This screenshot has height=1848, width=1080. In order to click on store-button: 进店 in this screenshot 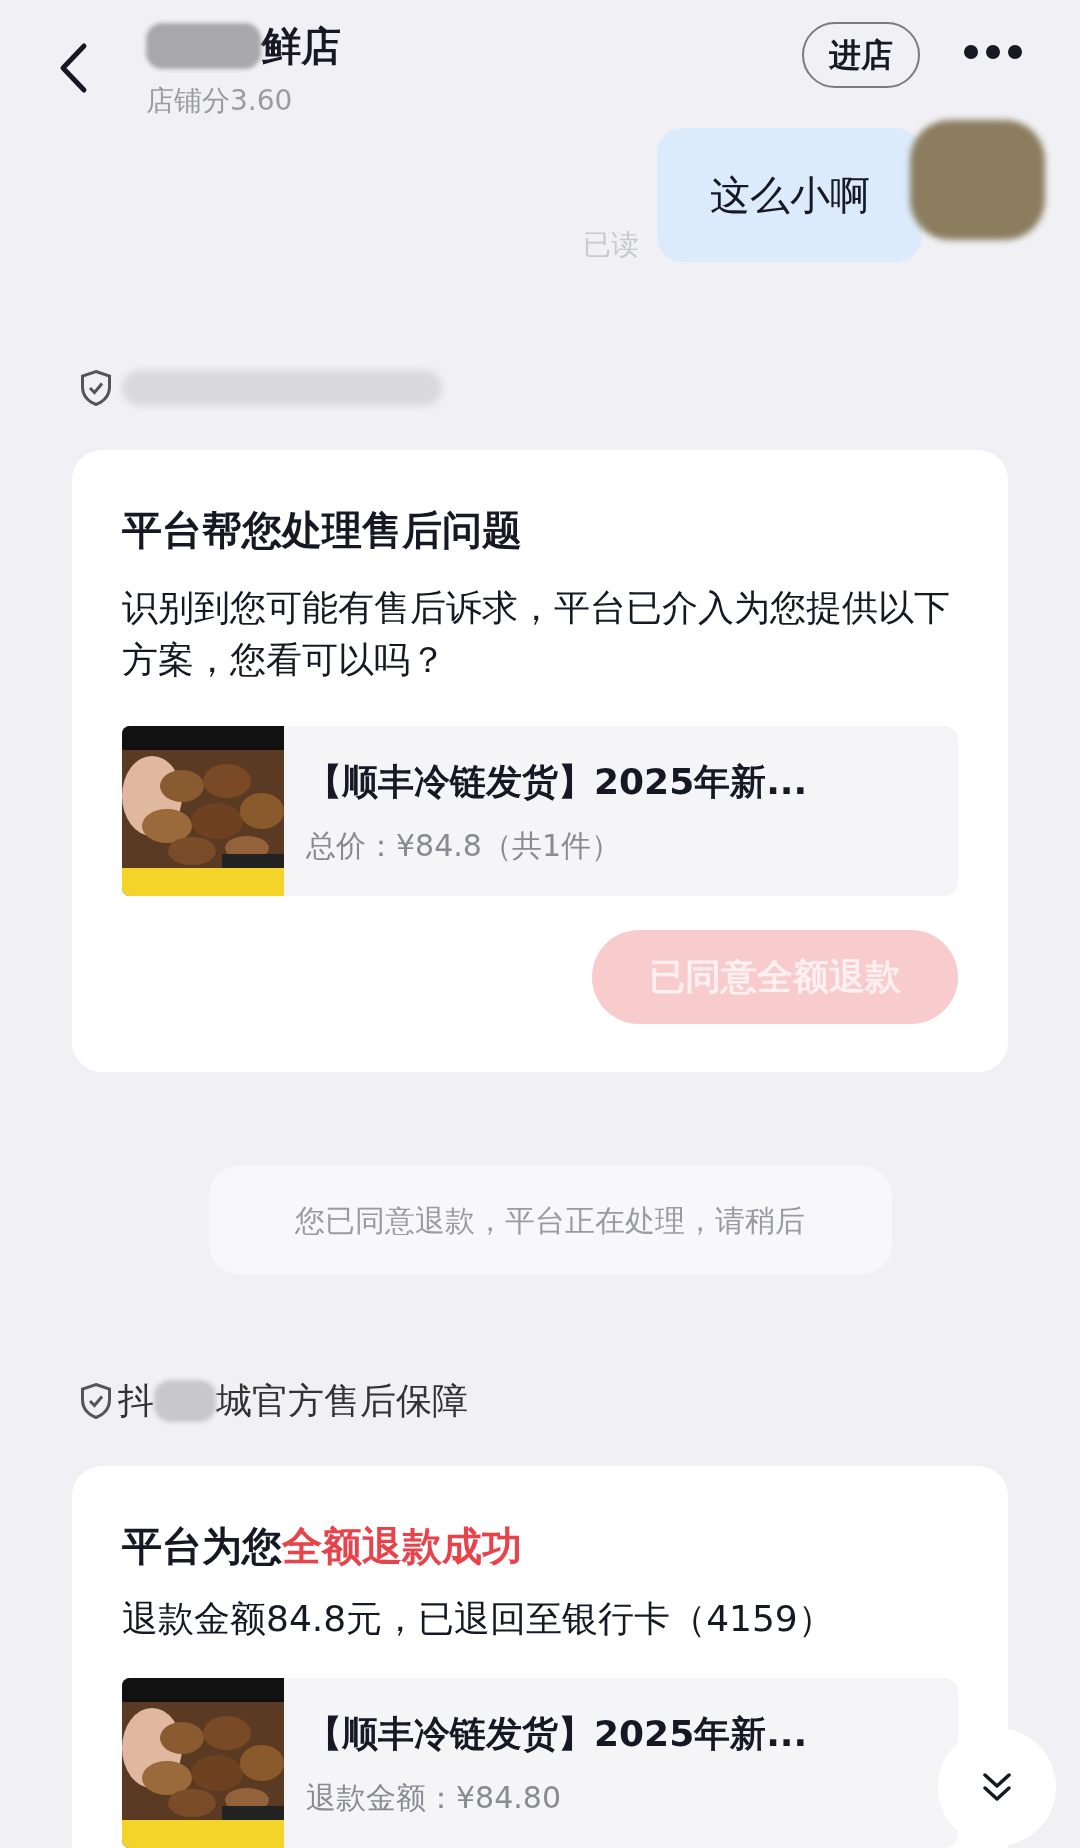, I will do `click(861, 55)`.